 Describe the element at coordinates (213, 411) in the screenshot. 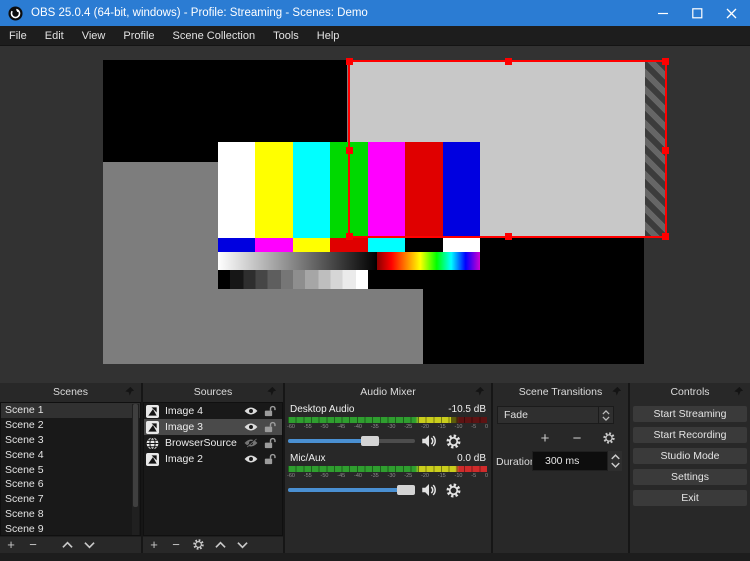

I see `source-list-item: Image 4` at that location.